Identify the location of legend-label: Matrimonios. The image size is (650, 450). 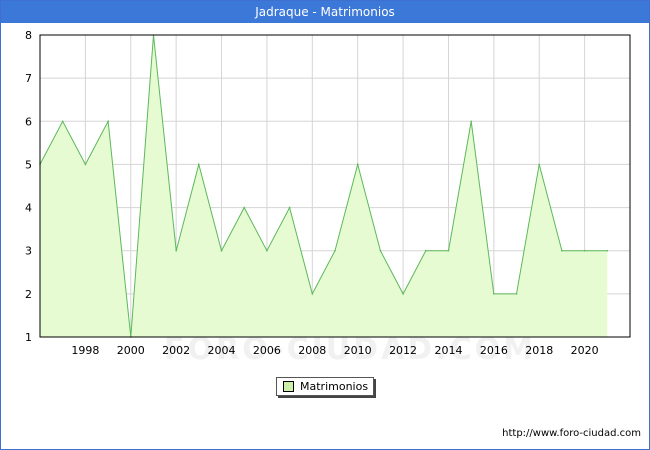
(334, 386).